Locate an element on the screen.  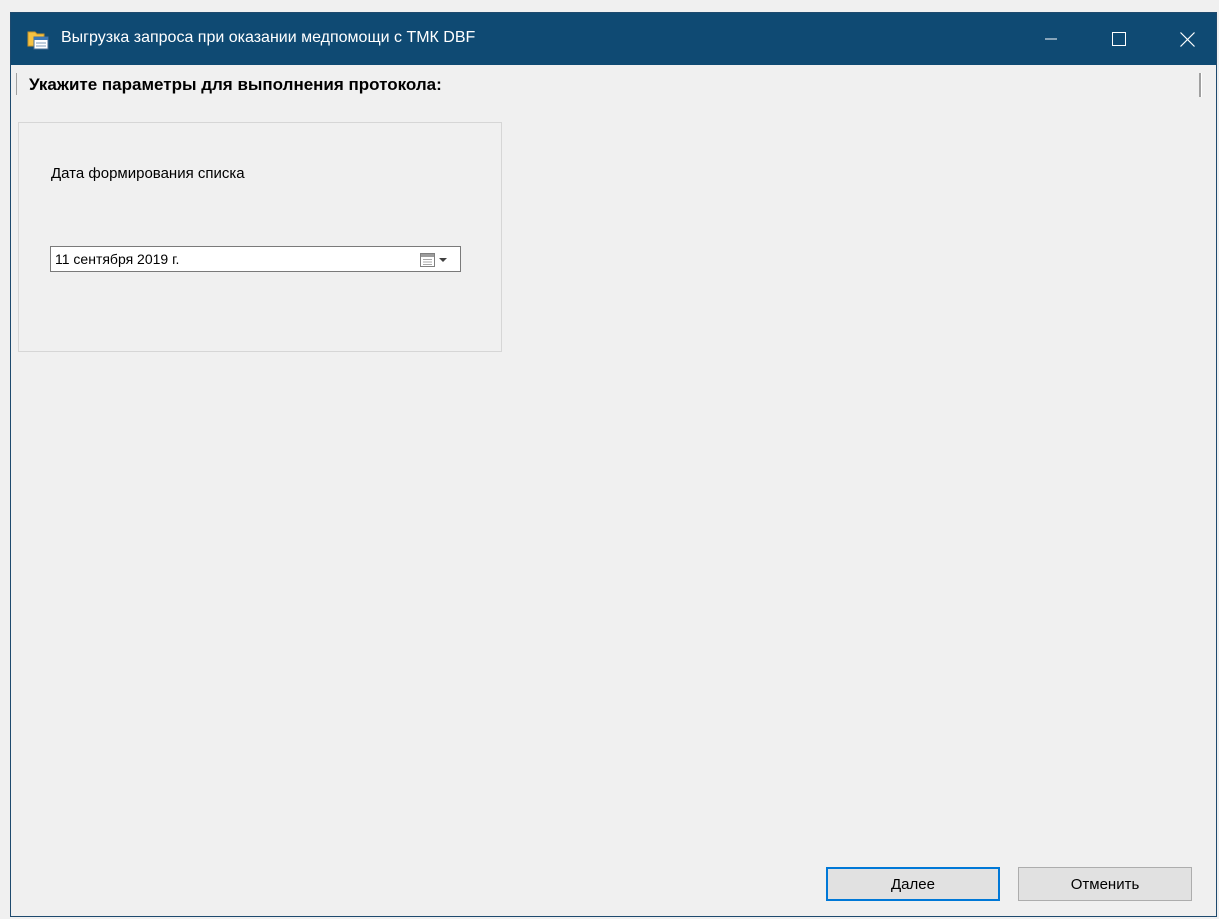
close-icon is located at coordinates (1187, 39).